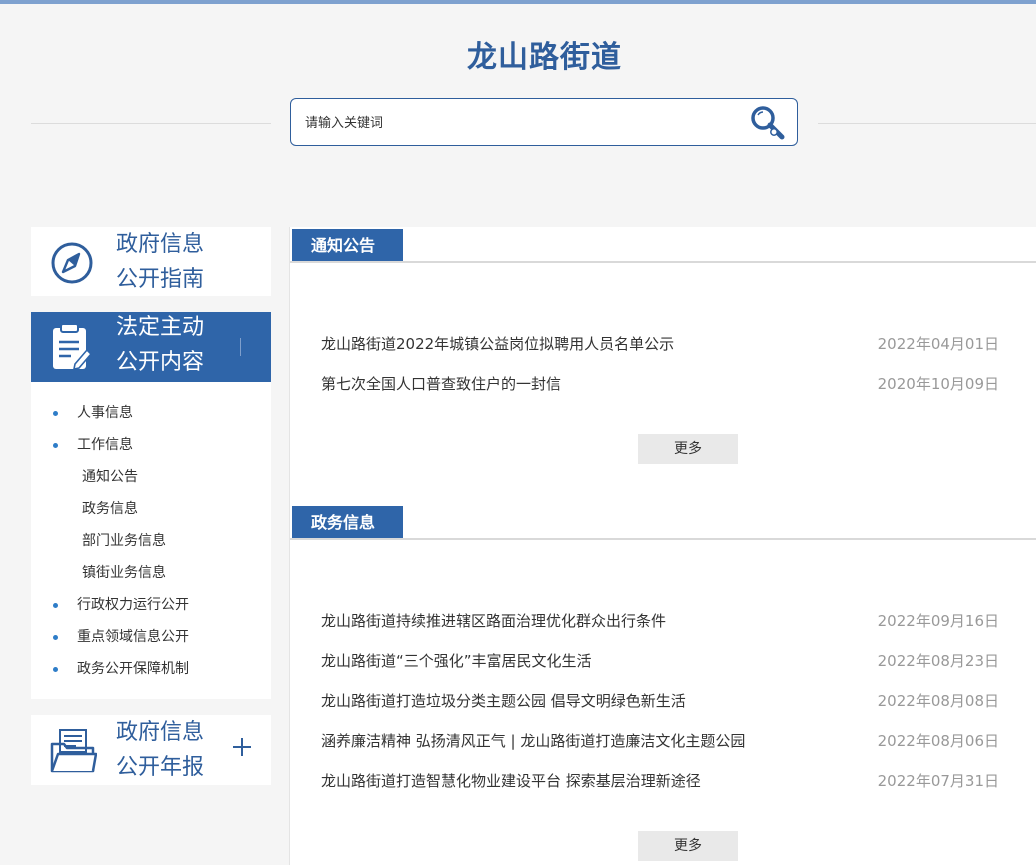 The width and height of the screenshot is (1036, 865). I want to click on search-box, so click(544, 122).